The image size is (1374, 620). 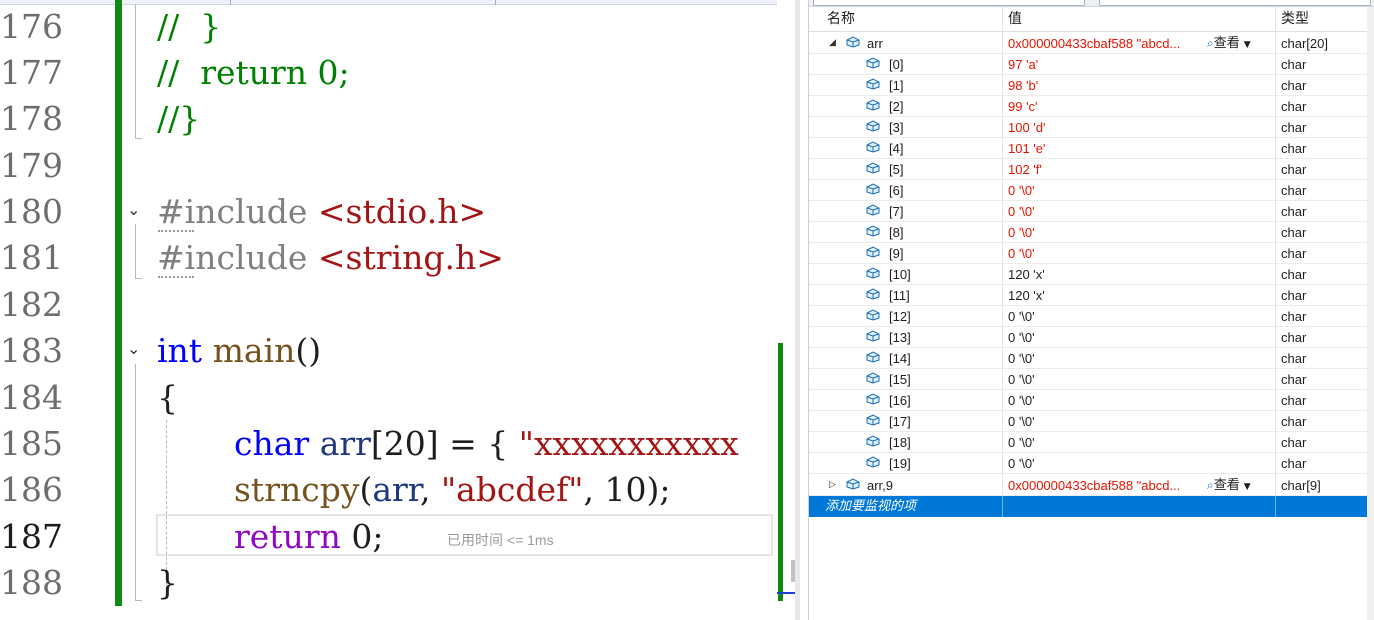 I want to click on code-line-current: 187 return 0;, so click(x=390, y=537).